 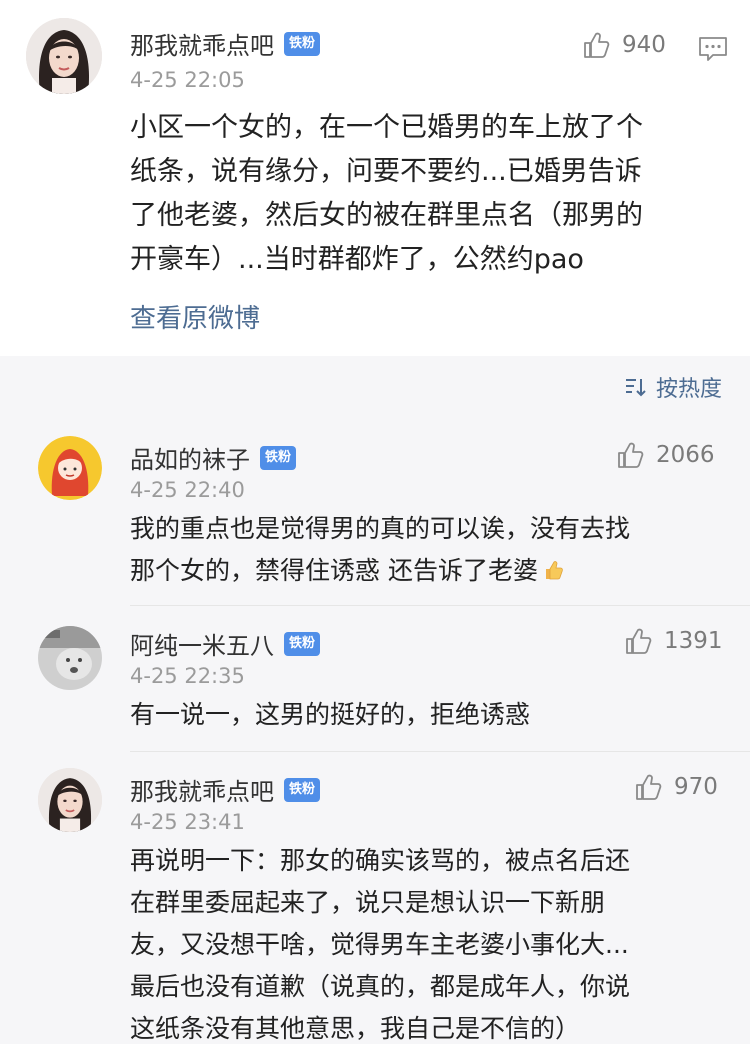 What do you see at coordinates (380, 528) in the screenshot?
I see `text-line: 我的重点也是觉得男的真的可以诶，没有去找` at bounding box center [380, 528].